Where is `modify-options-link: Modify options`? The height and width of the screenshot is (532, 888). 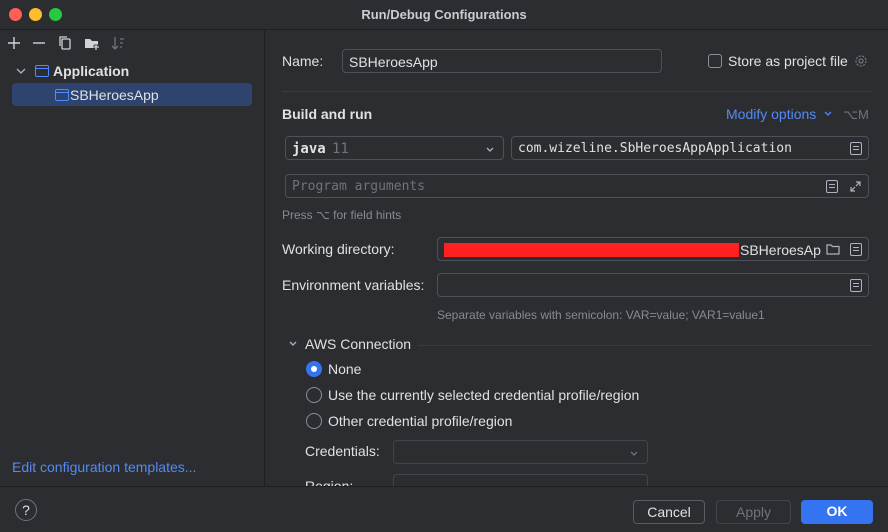
modify-options-link: Modify options is located at coordinates (771, 114).